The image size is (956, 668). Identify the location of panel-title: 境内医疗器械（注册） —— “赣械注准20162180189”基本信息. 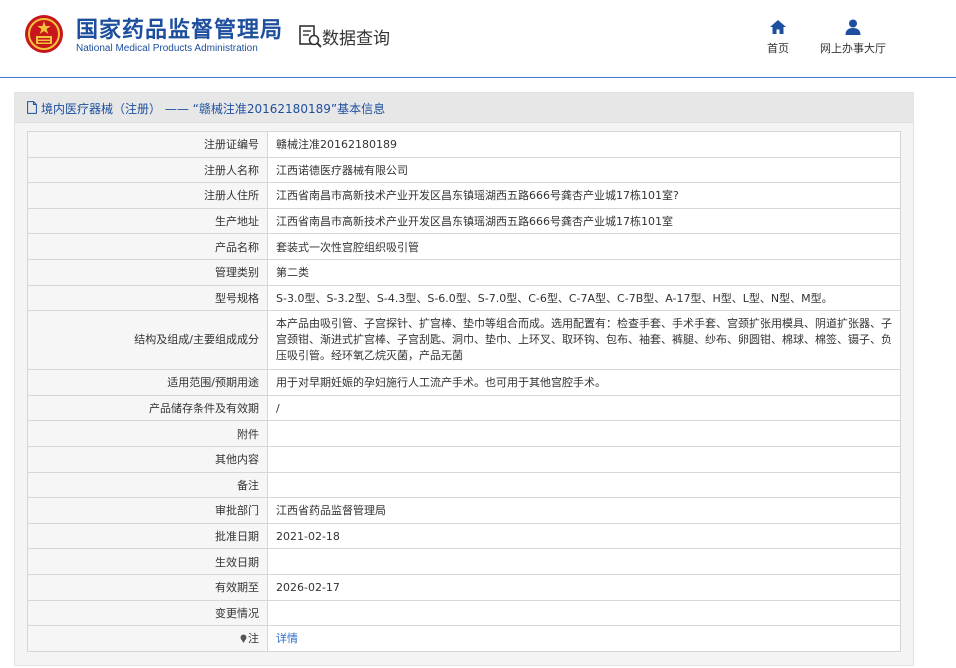
(213, 108).